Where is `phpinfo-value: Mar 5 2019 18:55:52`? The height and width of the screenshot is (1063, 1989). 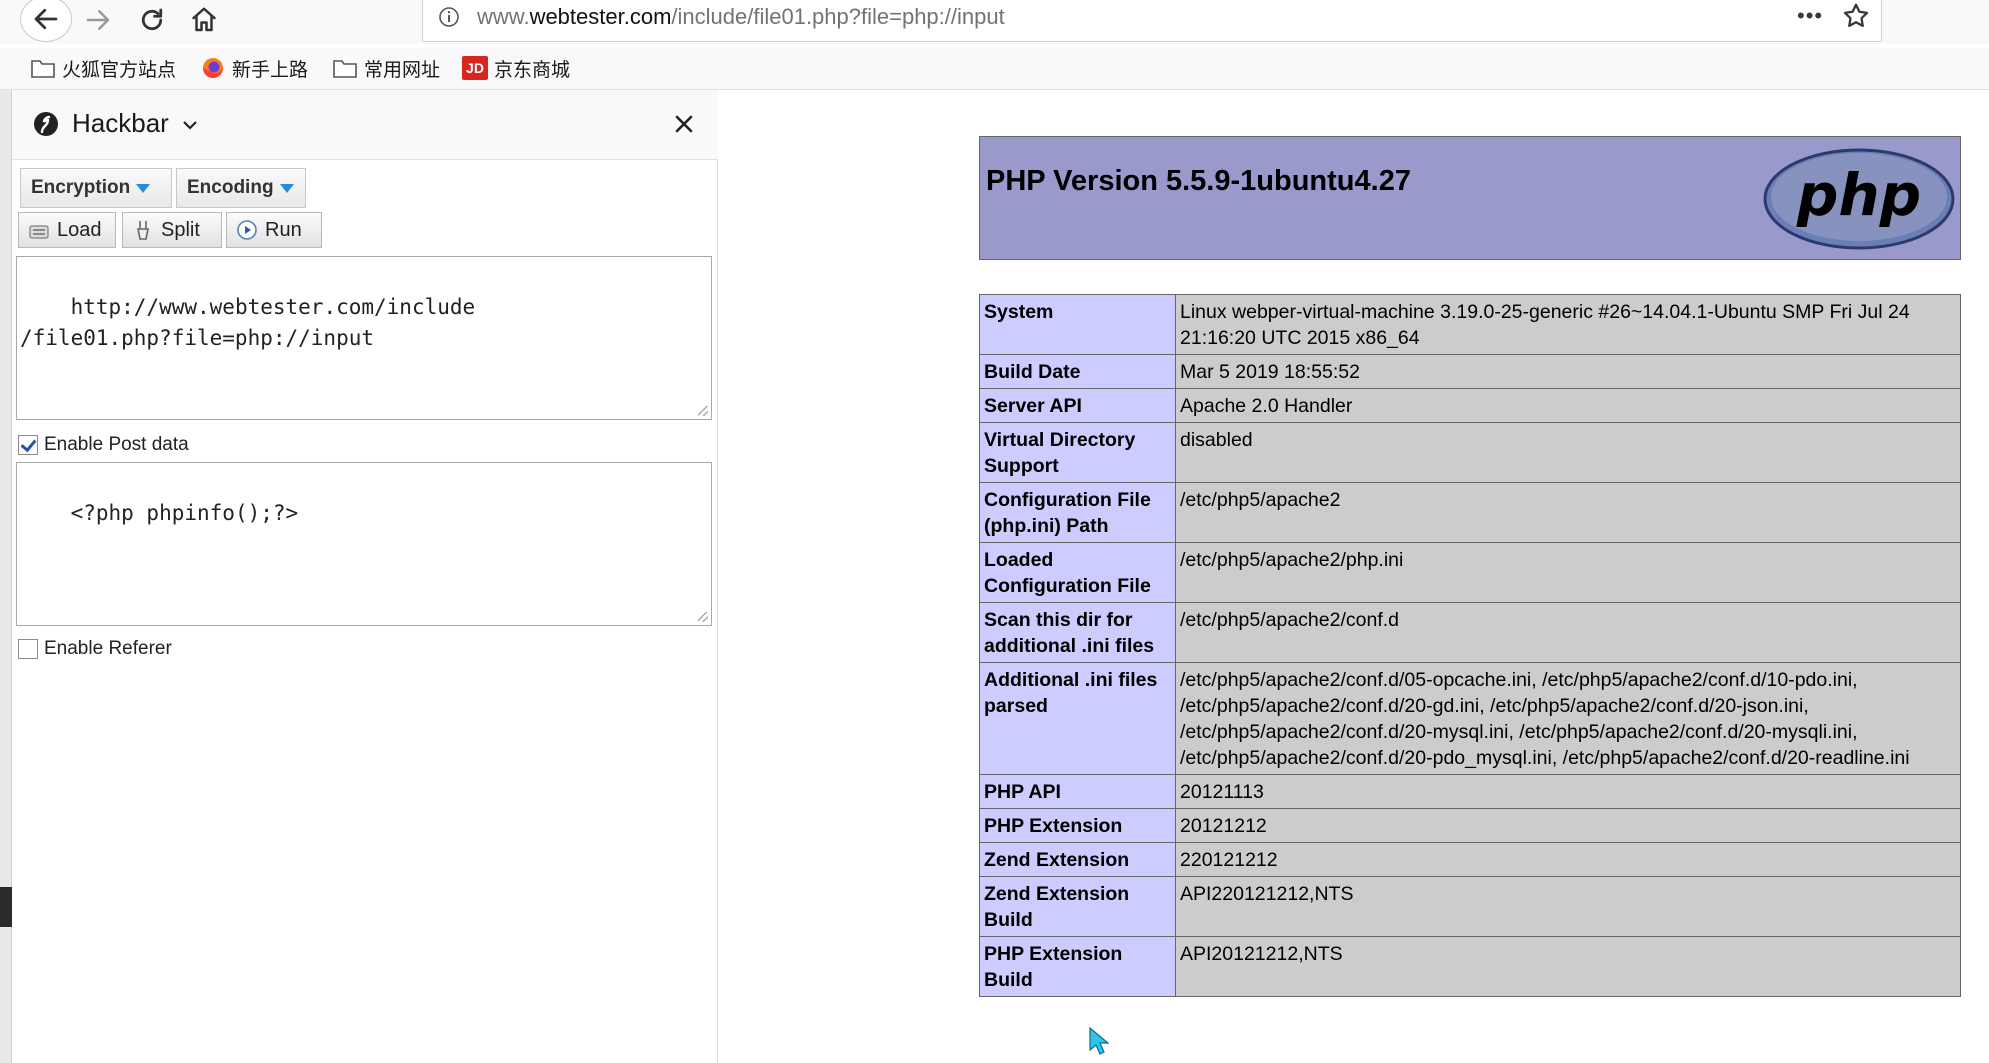 phpinfo-value: Mar 5 2019 18:55:52 is located at coordinates (1568, 371).